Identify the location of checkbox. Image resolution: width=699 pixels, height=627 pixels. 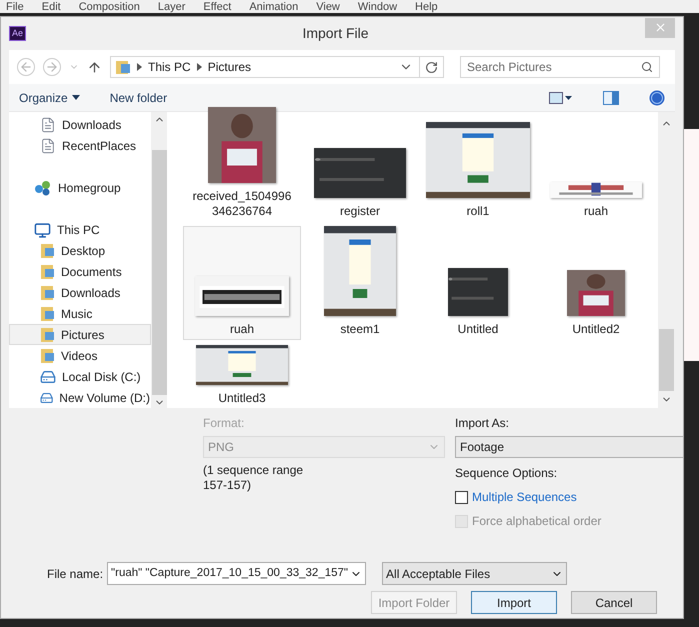
(461, 497).